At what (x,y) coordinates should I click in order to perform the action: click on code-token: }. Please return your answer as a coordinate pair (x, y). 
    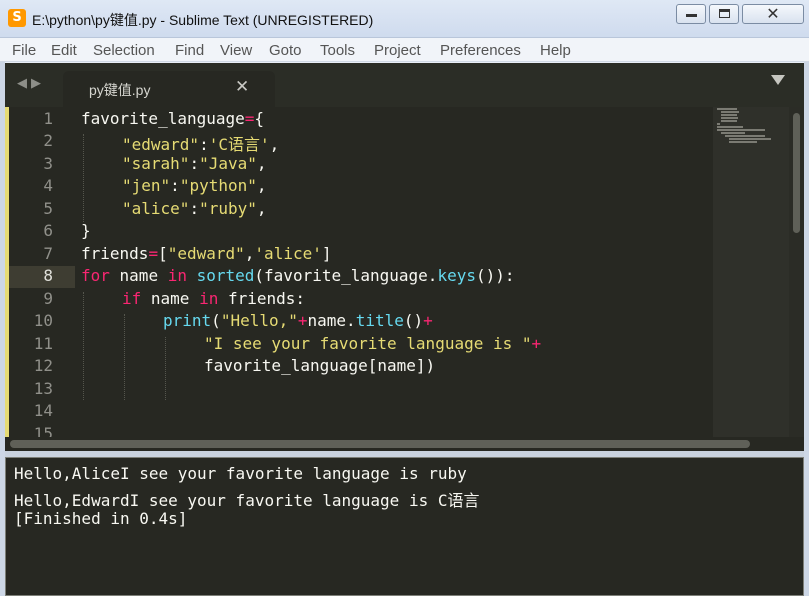
    Looking at the image, I should click on (86, 230).